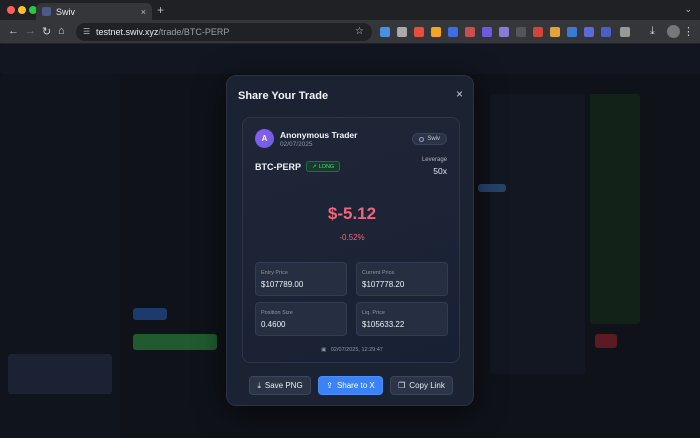 The width and height of the screenshot is (700, 438). Describe the element at coordinates (537, 234) in the screenshot. I see `order-book` at that location.